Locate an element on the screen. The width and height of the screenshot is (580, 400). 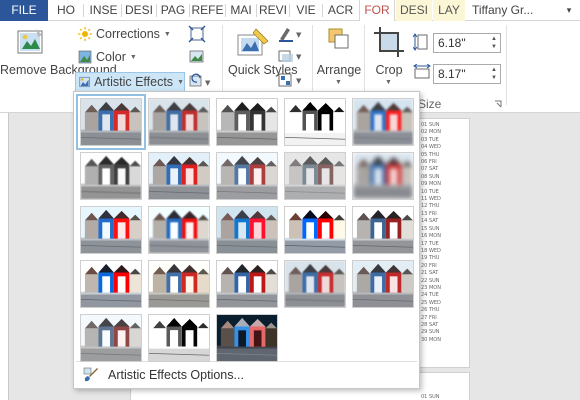
user-account-caret-icon: ▾ is located at coordinates (569, 10).